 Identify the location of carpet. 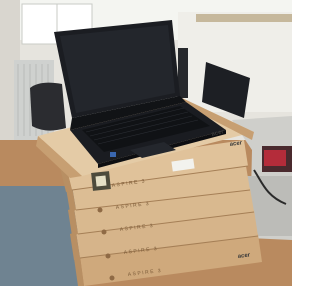
(40, 236).